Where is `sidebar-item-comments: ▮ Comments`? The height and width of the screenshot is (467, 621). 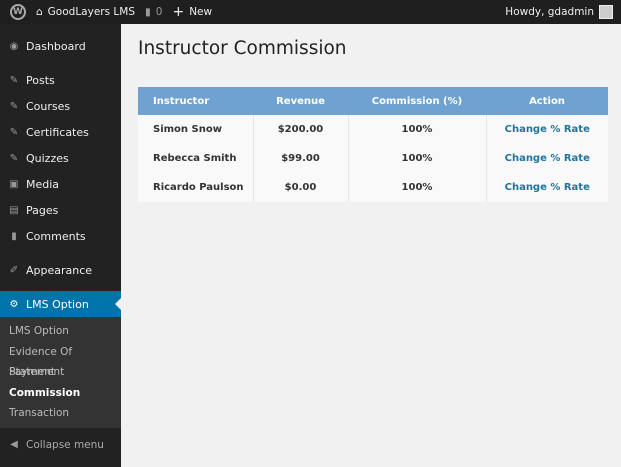
sidebar-item-comments: ▮ Comments is located at coordinates (60, 236).